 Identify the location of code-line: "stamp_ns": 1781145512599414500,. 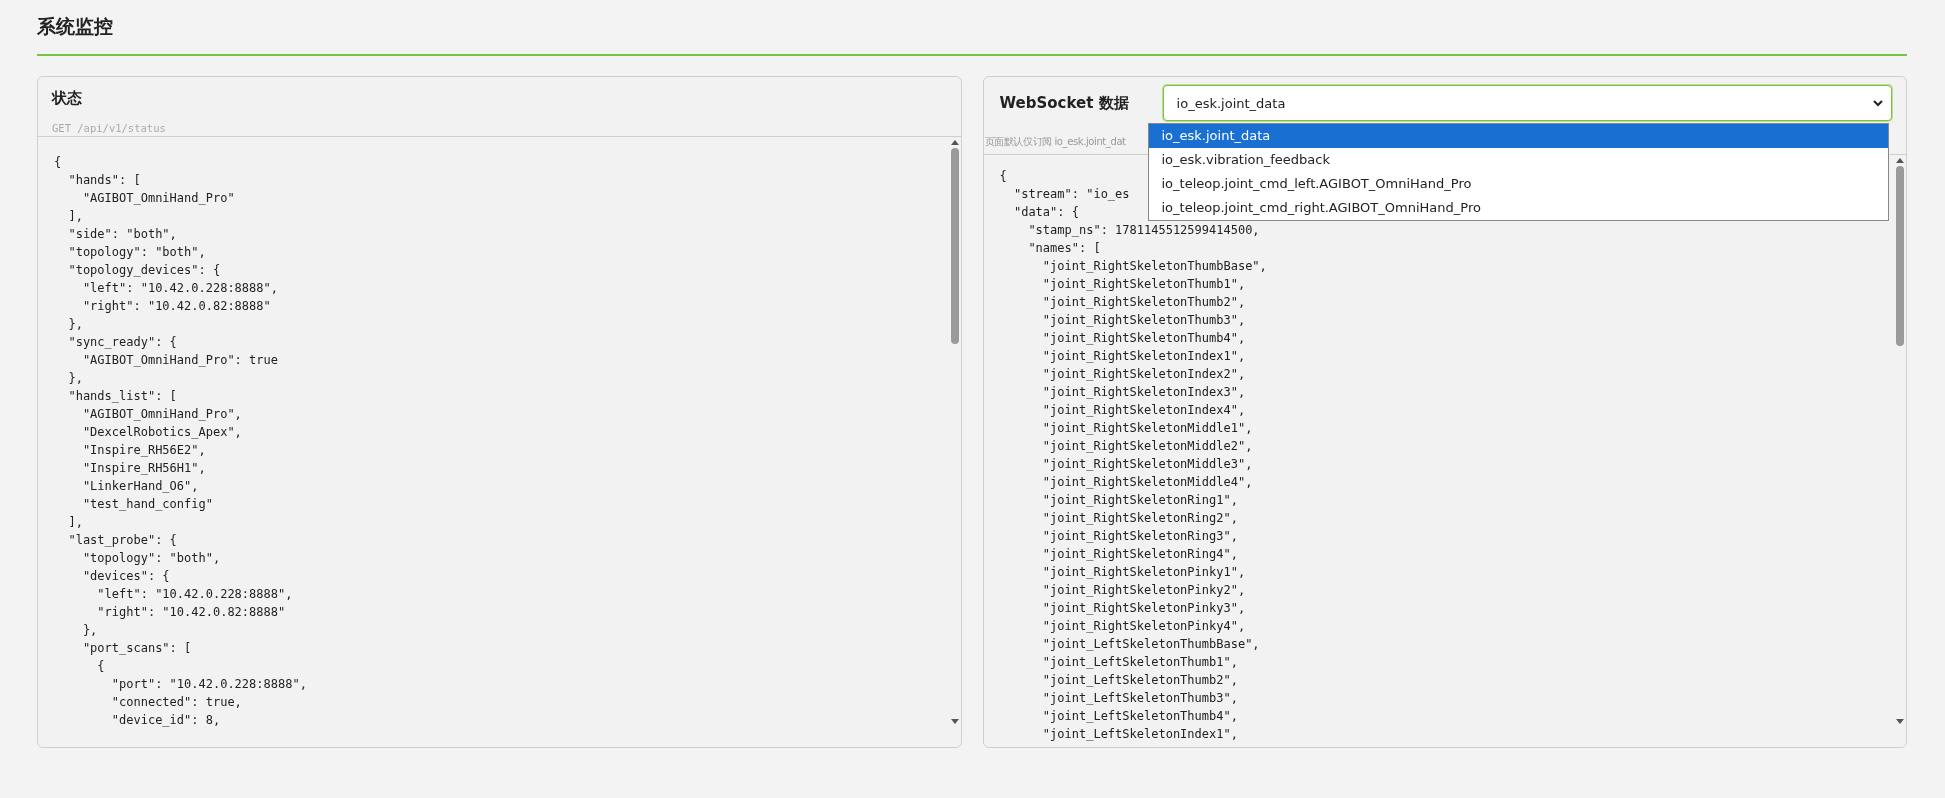
(1143, 230).